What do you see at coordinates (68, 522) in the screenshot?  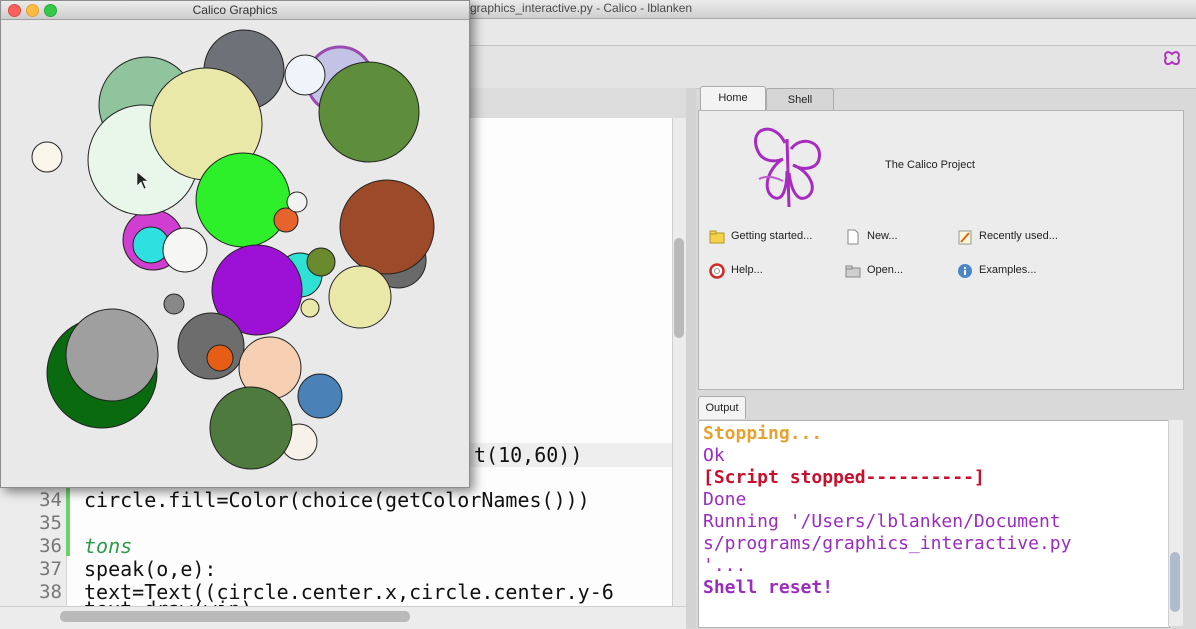 I see `modified-lines-marker` at bounding box center [68, 522].